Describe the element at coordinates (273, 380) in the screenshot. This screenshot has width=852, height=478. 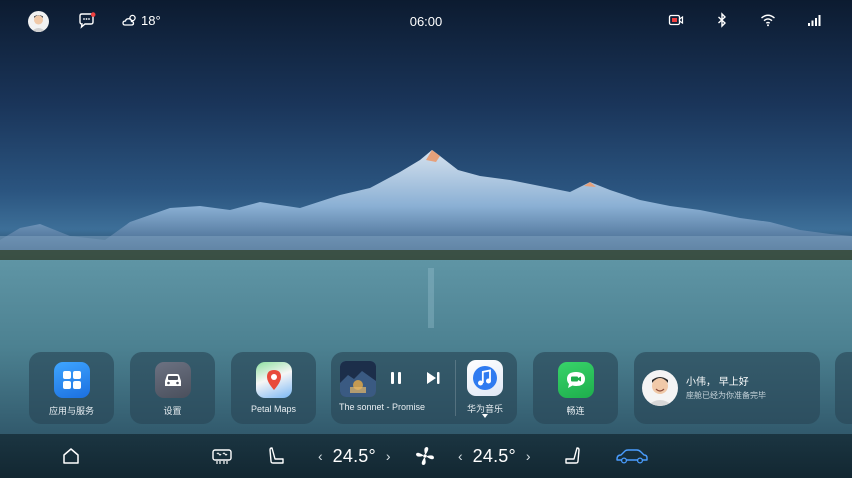
I see `map-pin-icon` at that location.